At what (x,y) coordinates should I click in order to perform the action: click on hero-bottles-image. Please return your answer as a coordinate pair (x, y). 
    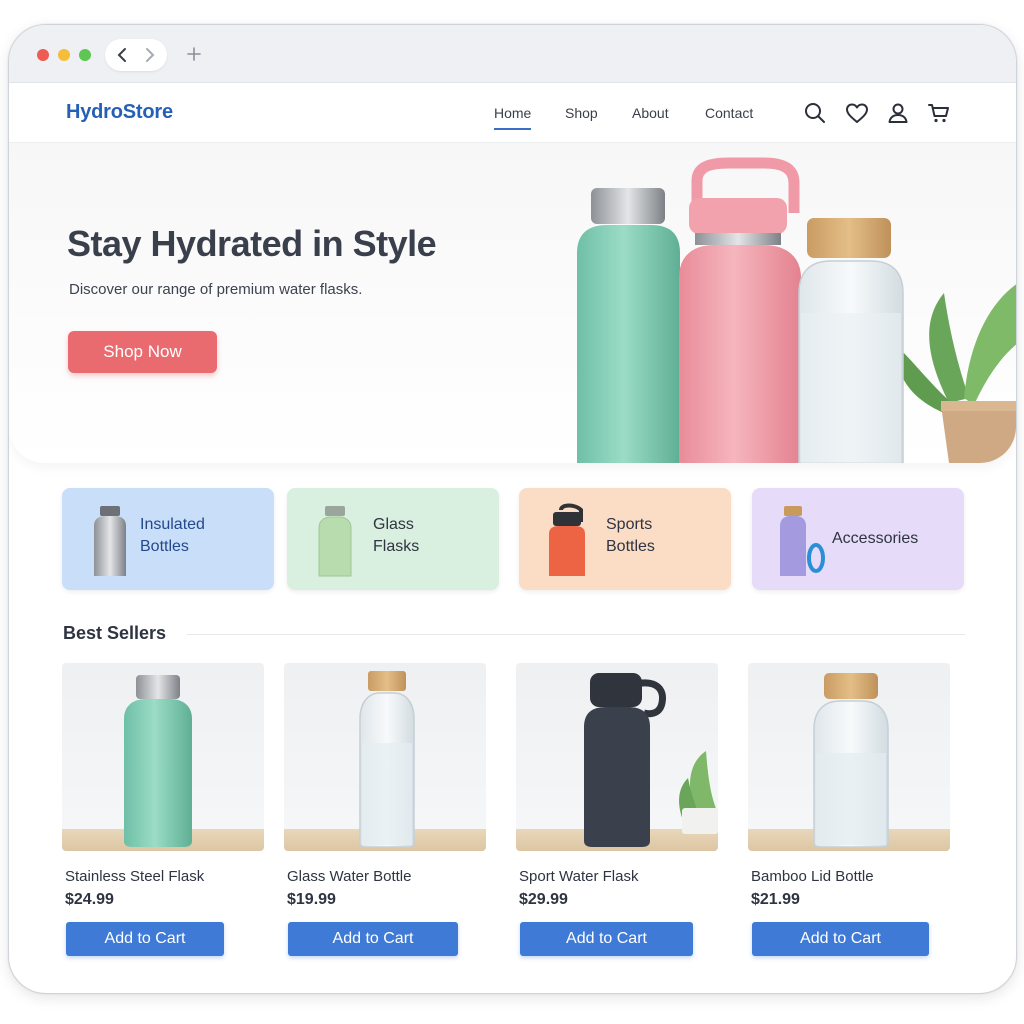
    Looking at the image, I should click on (796, 310).